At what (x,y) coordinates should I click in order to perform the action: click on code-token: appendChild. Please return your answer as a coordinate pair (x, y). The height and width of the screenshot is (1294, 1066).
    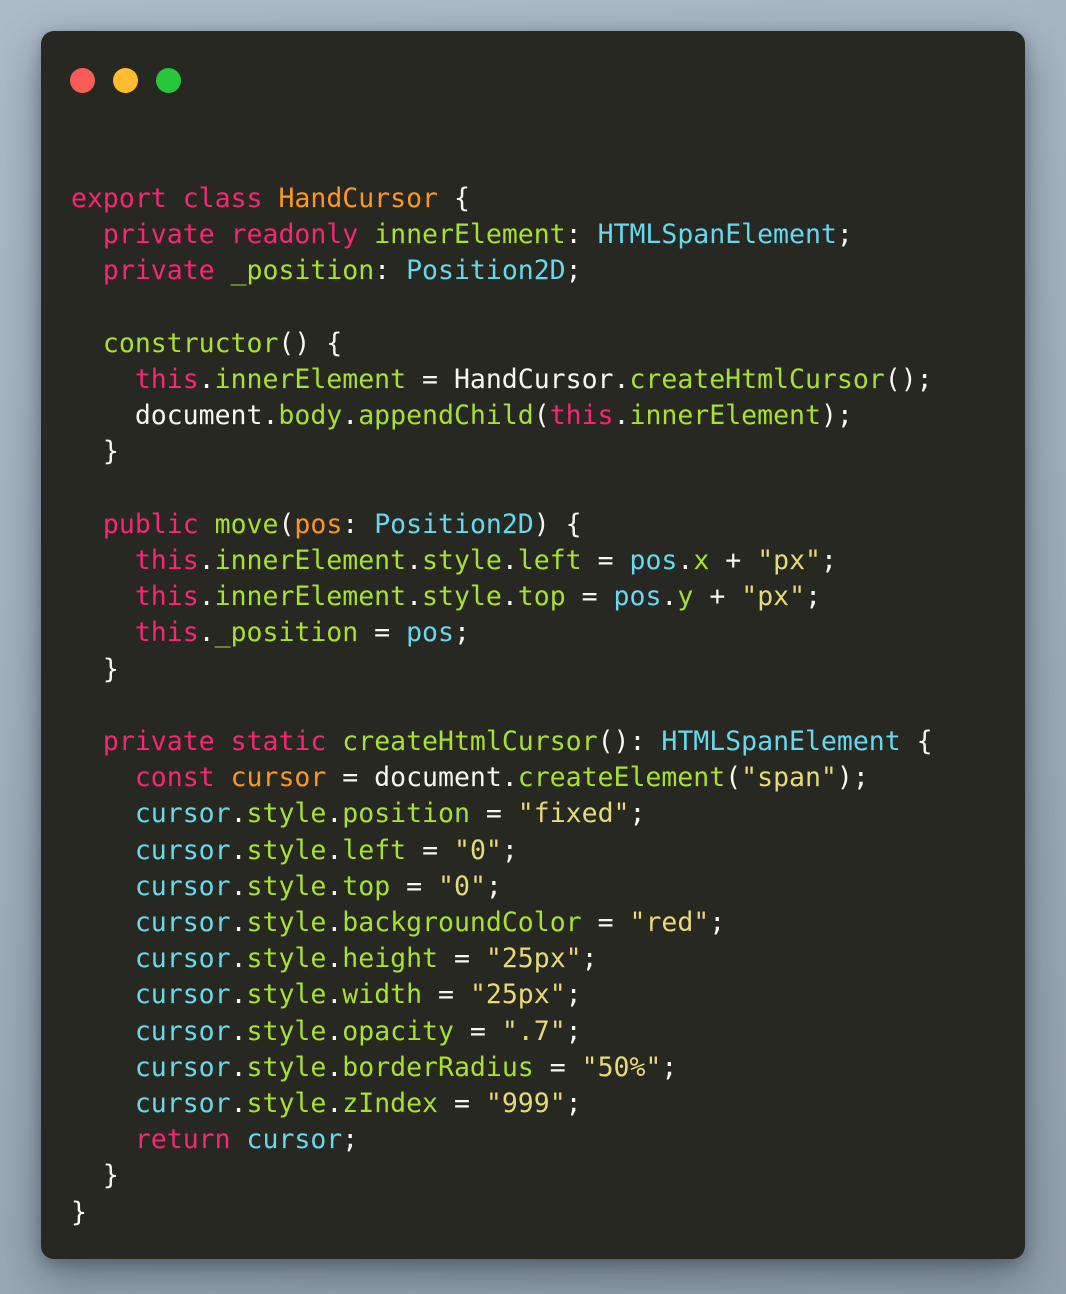
    Looking at the image, I should click on (446, 416).